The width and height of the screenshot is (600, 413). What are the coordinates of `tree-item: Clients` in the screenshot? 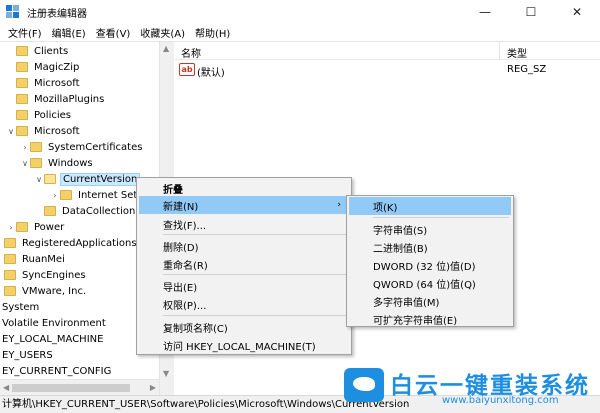 It's located at (38, 51).